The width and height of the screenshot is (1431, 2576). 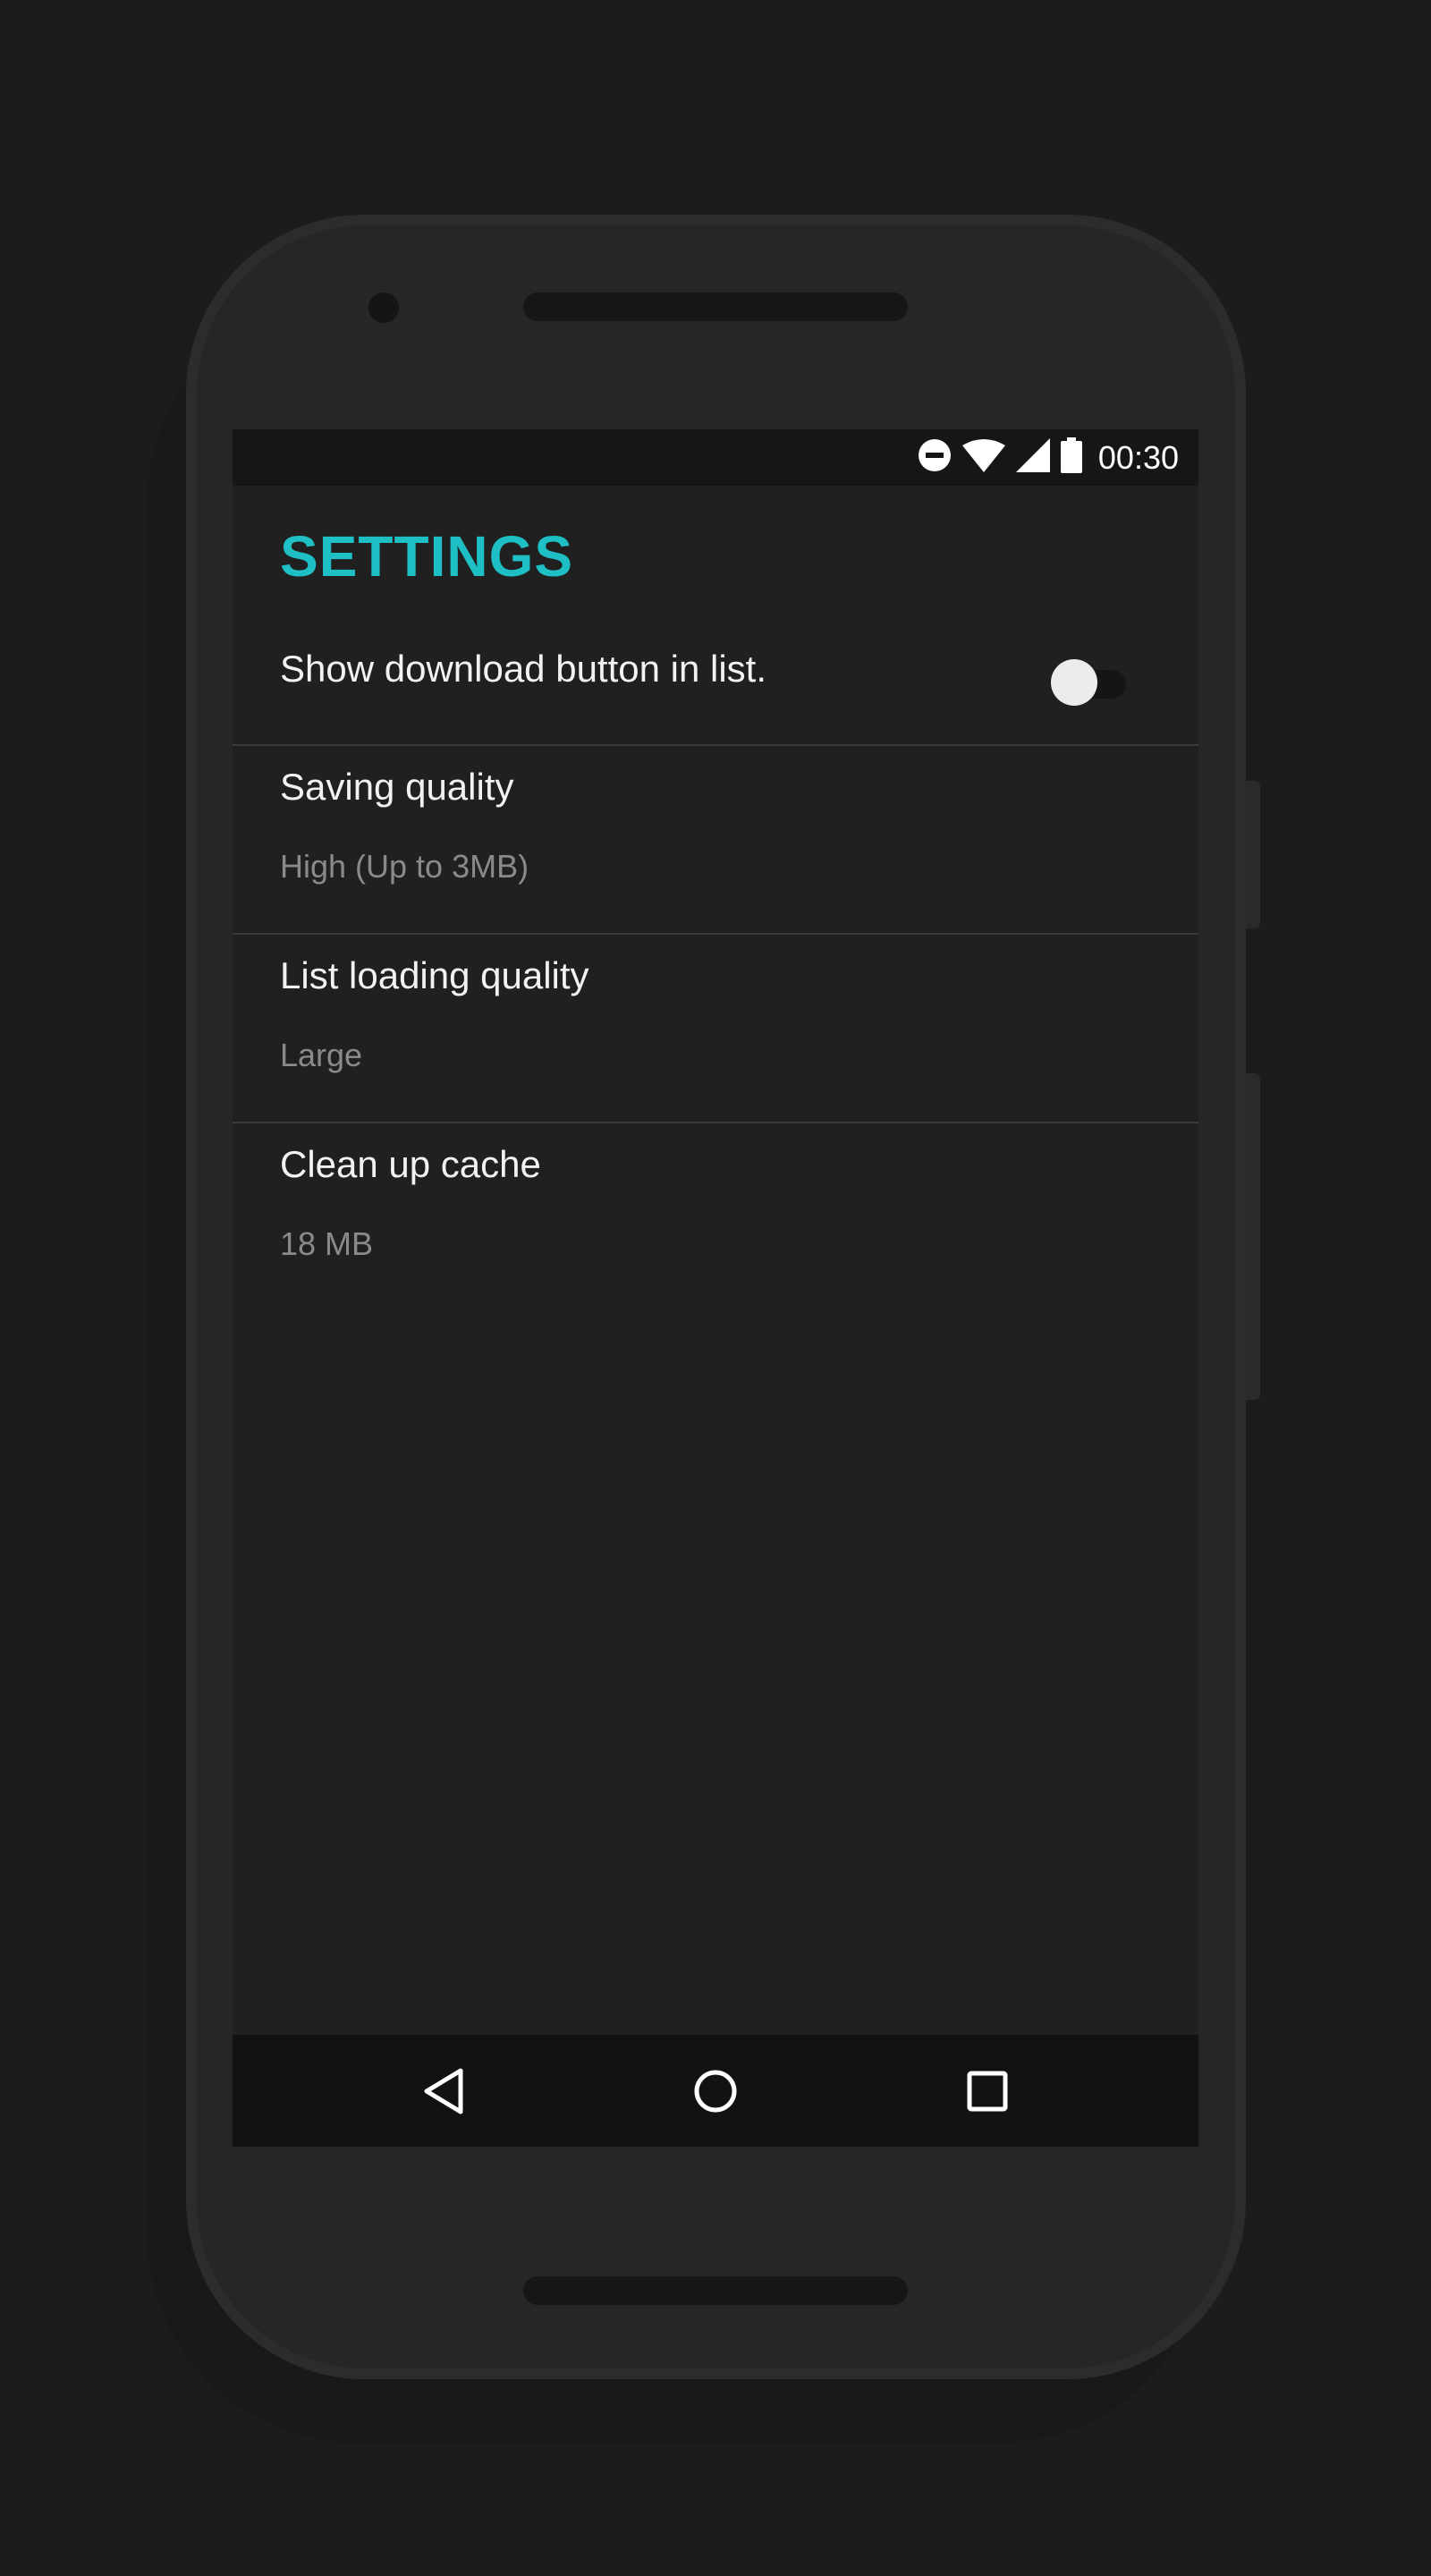 What do you see at coordinates (444, 2091) in the screenshot?
I see `back-icon` at bounding box center [444, 2091].